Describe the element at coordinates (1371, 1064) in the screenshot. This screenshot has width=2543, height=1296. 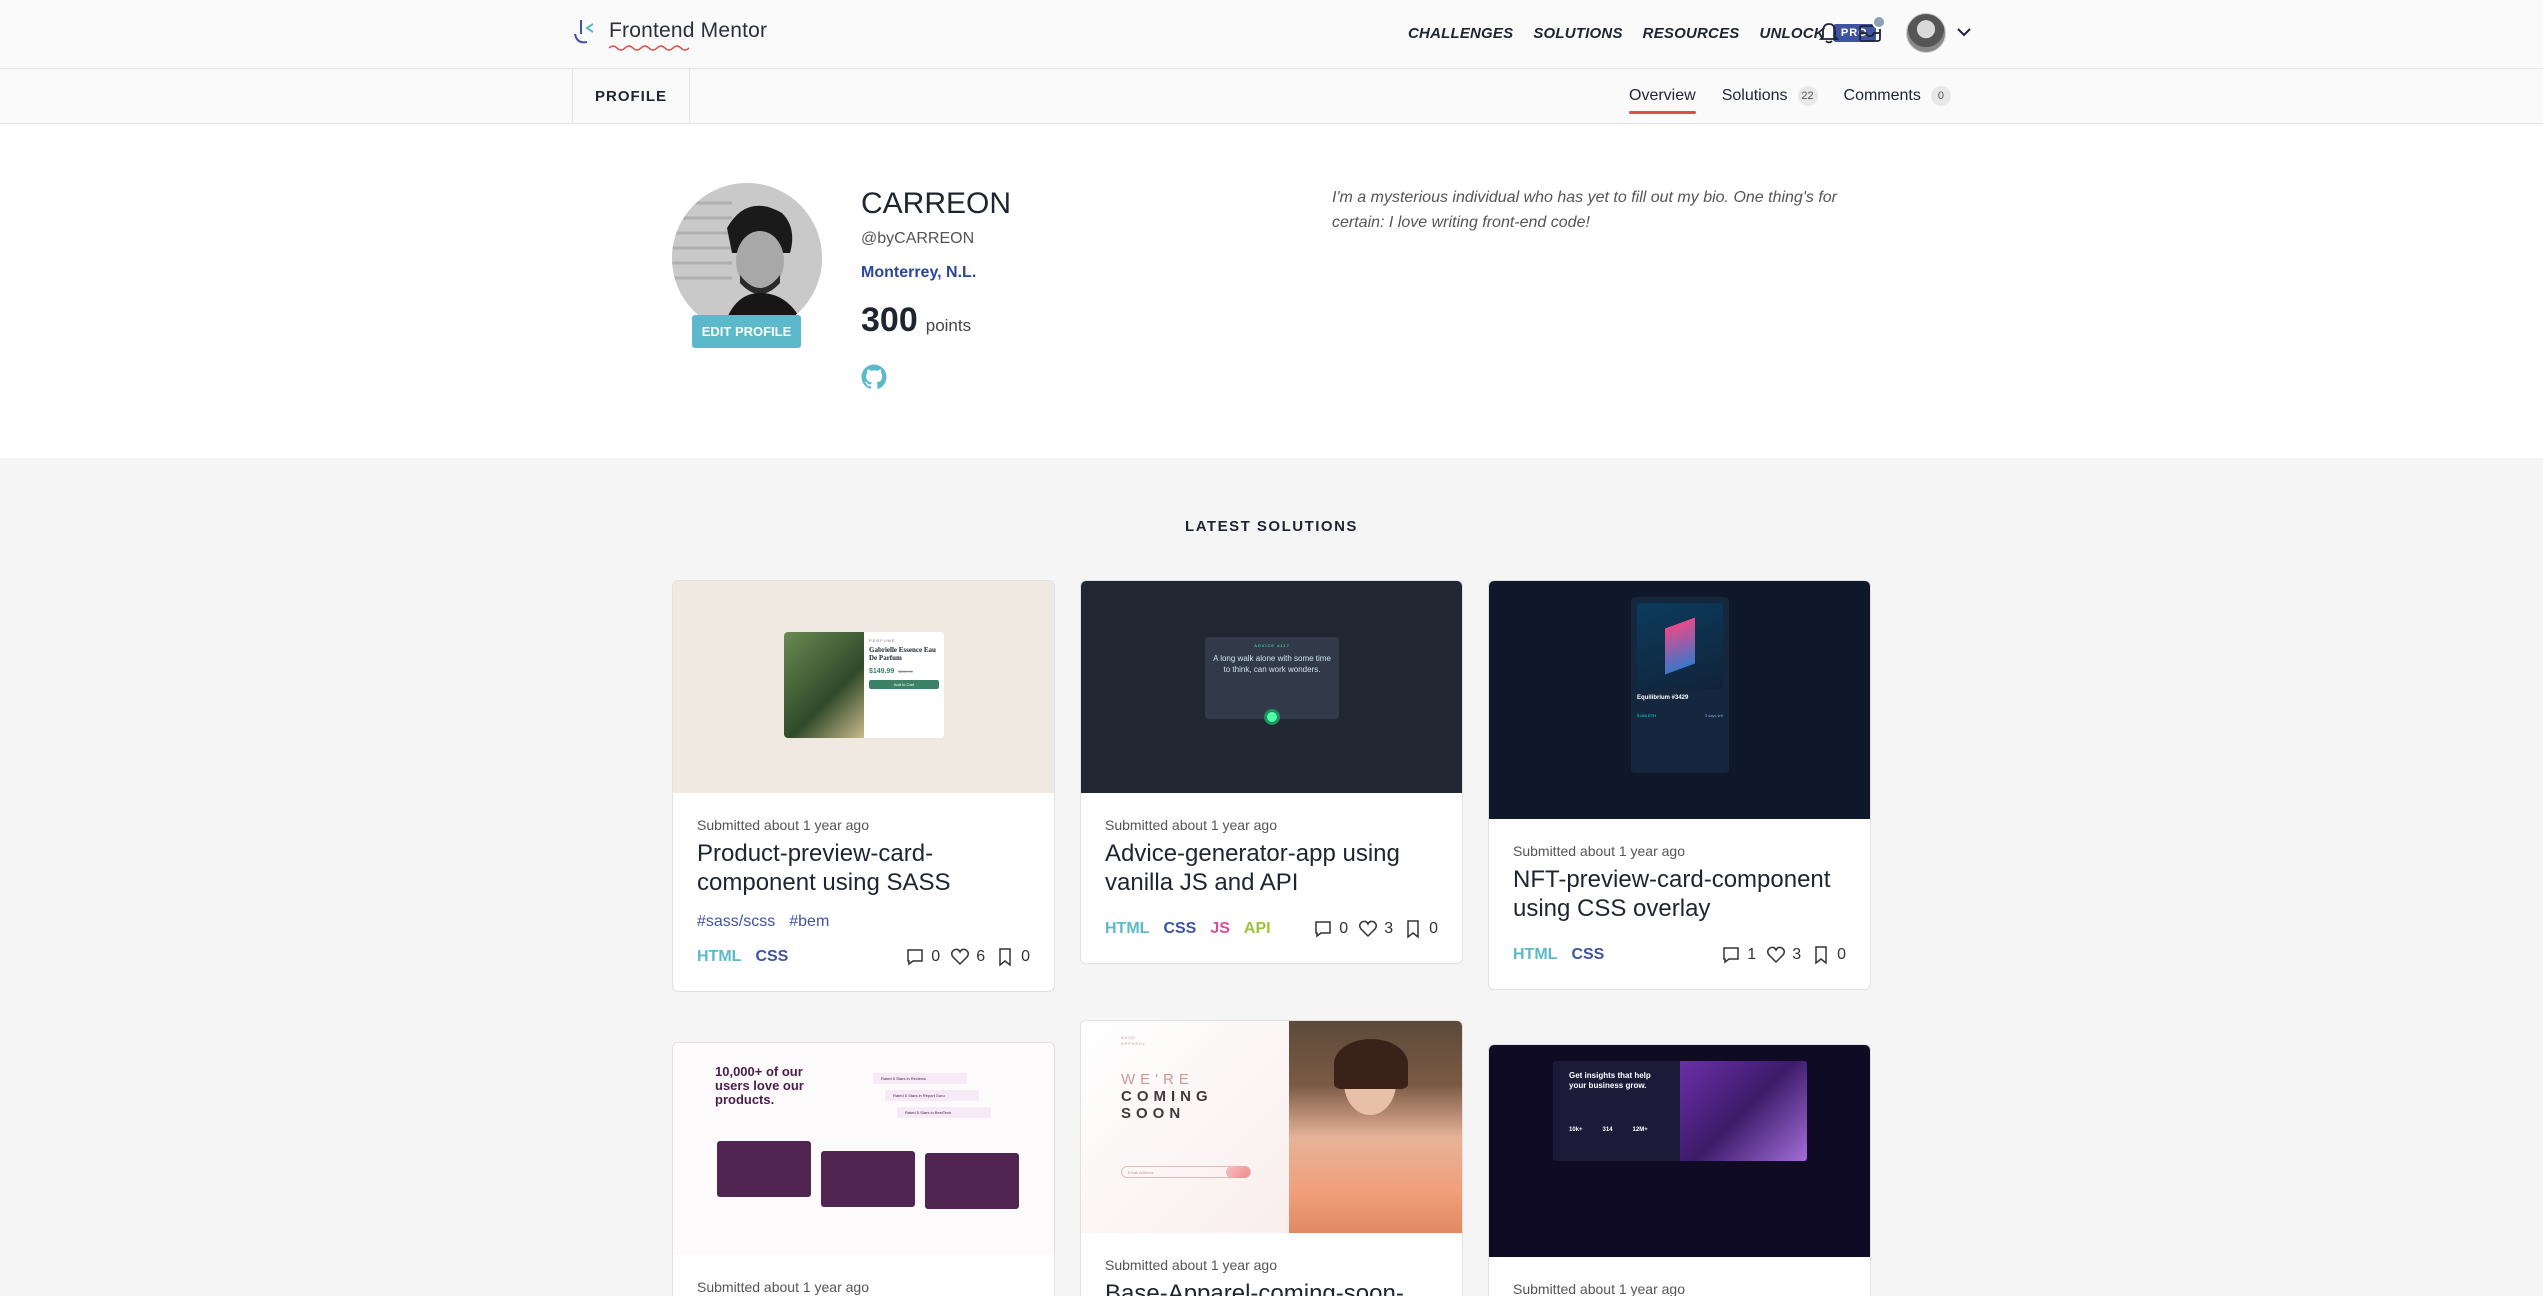
I see `thumb-hair` at that location.